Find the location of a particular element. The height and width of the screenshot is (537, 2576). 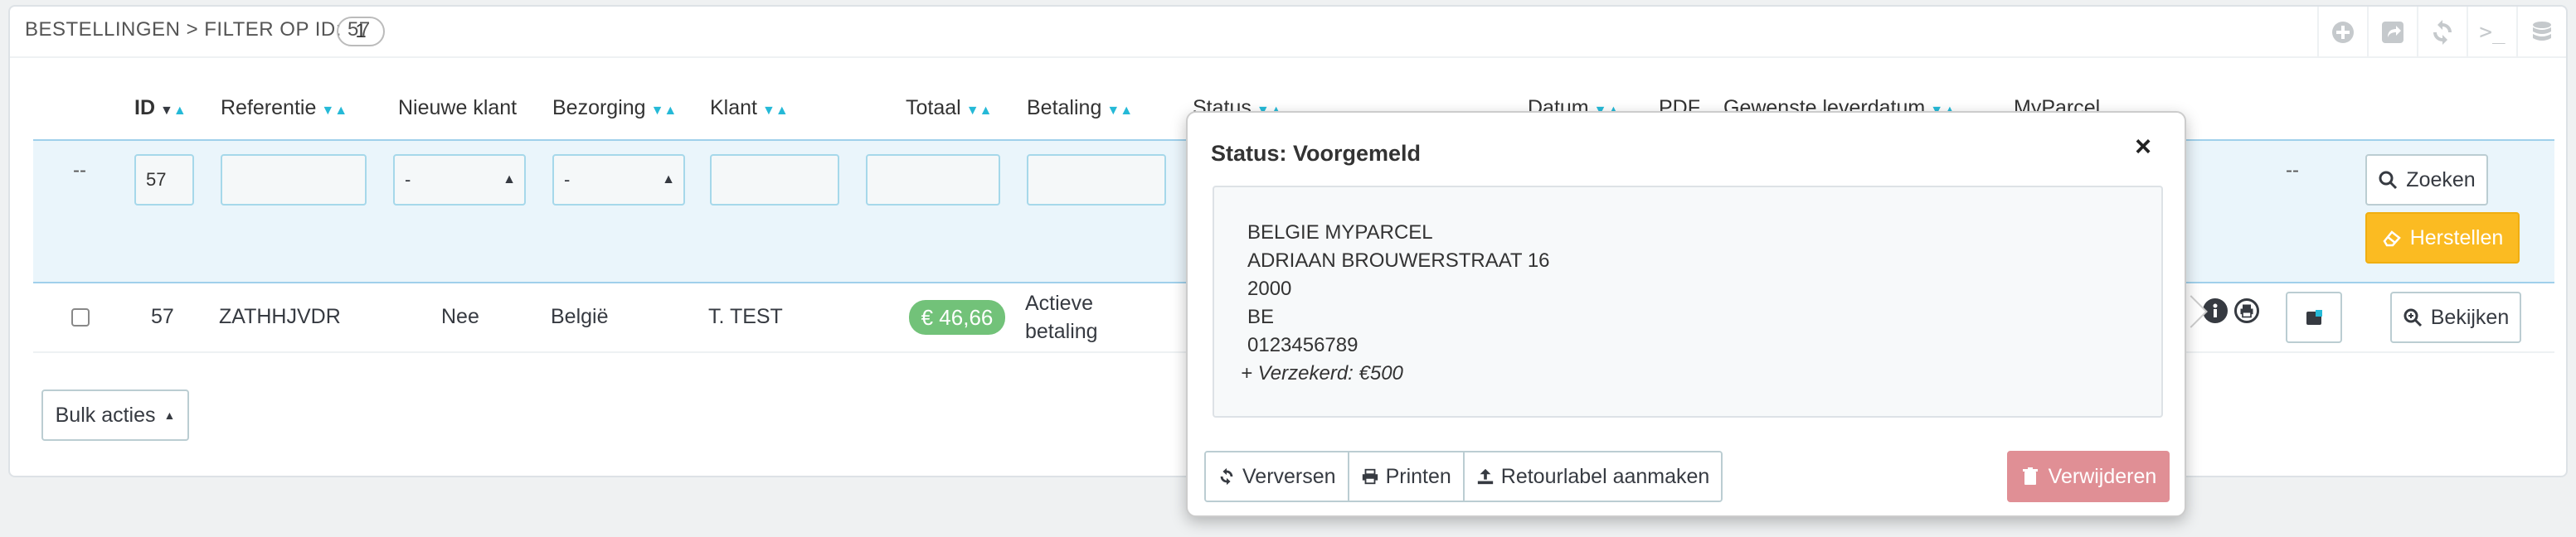

row-bezorging: België is located at coordinates (580, 316).